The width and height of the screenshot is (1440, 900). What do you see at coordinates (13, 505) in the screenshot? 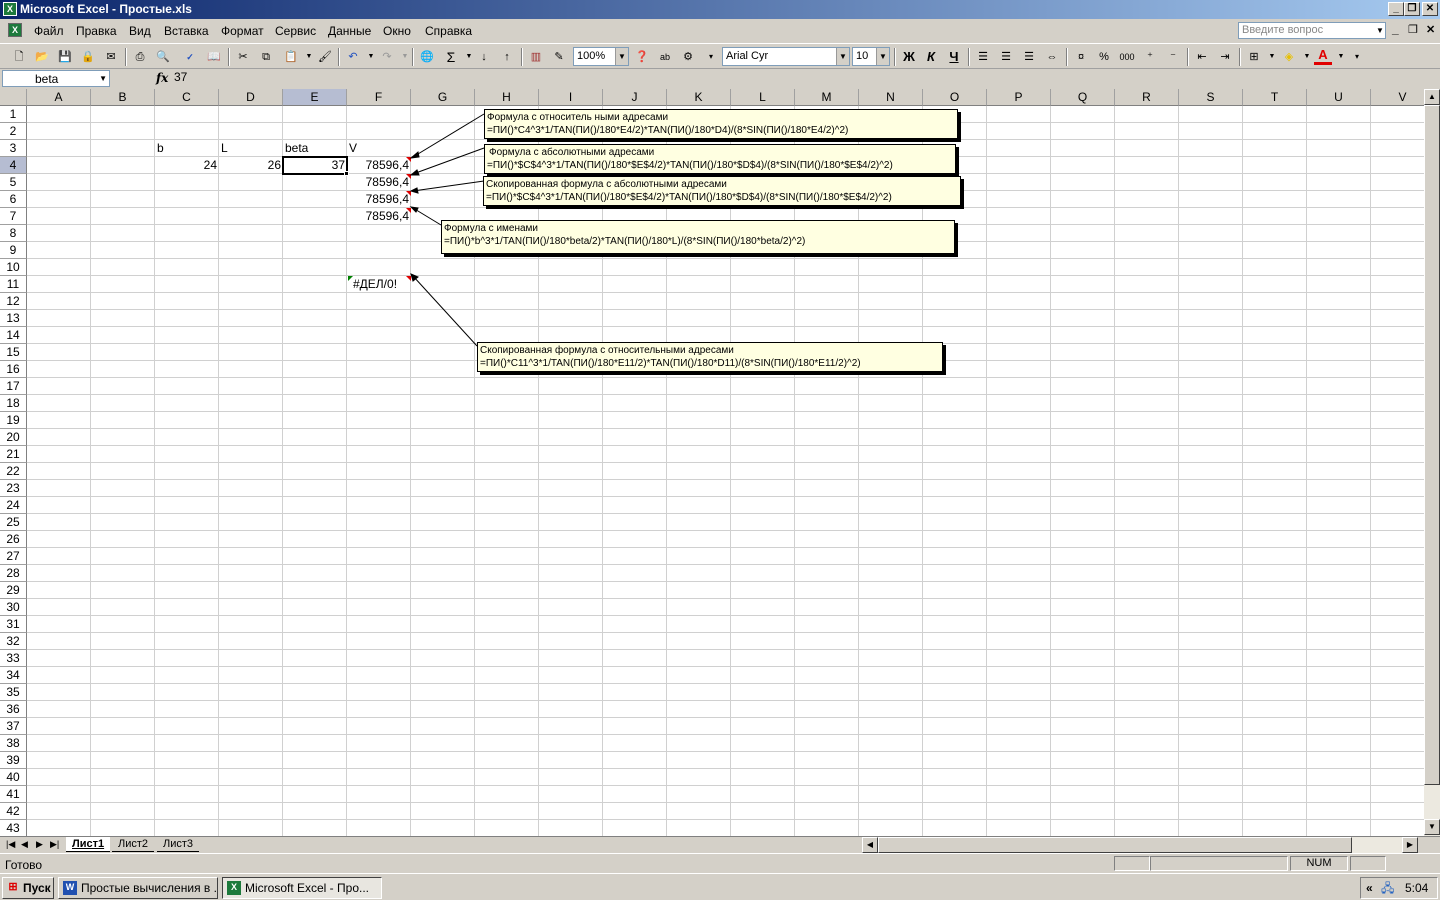
I see `row-header-24: 24` at bounding box center [13, 505].